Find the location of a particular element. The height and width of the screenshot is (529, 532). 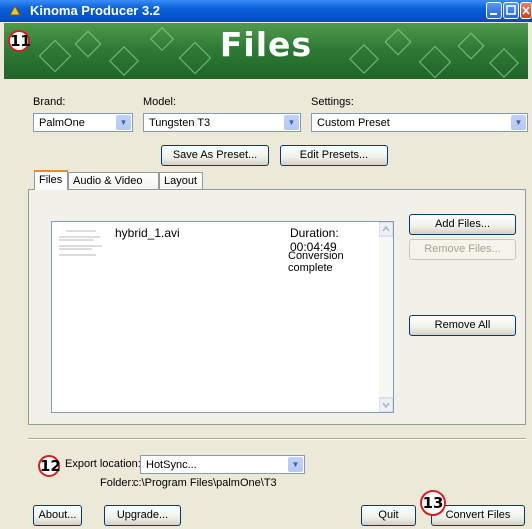

maximize-button is located at coordinates (511, 10).